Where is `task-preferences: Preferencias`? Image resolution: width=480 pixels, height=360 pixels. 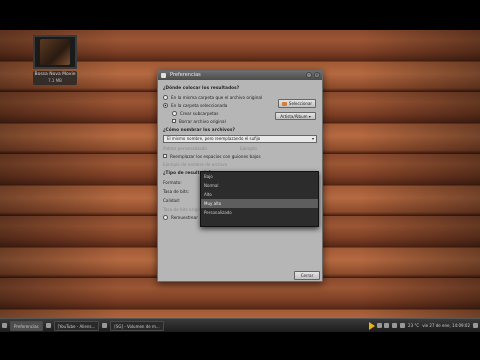
task-preferences: Preferencias is located at coordinates (26, 325).